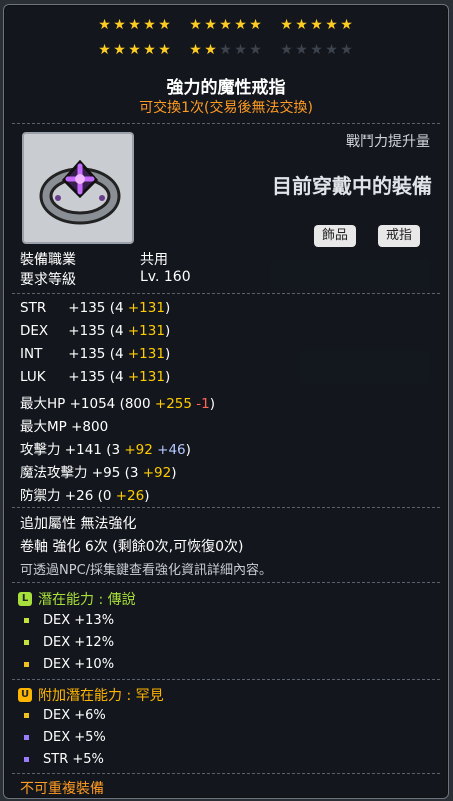  I want to click on category-badge: 飾品, so click(335, 236).